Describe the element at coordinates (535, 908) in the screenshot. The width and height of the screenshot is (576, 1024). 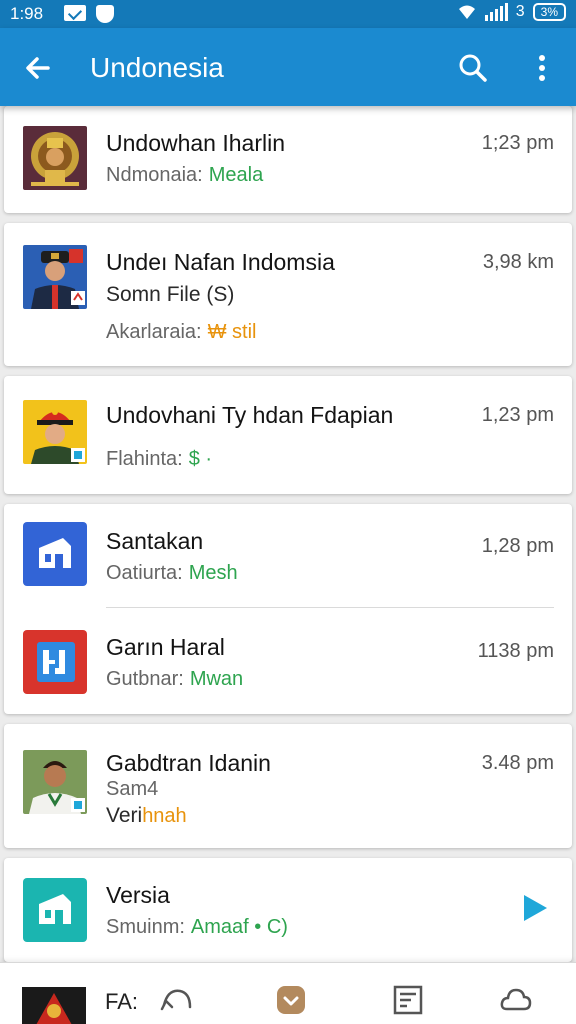
I see `play-icon` at that location.